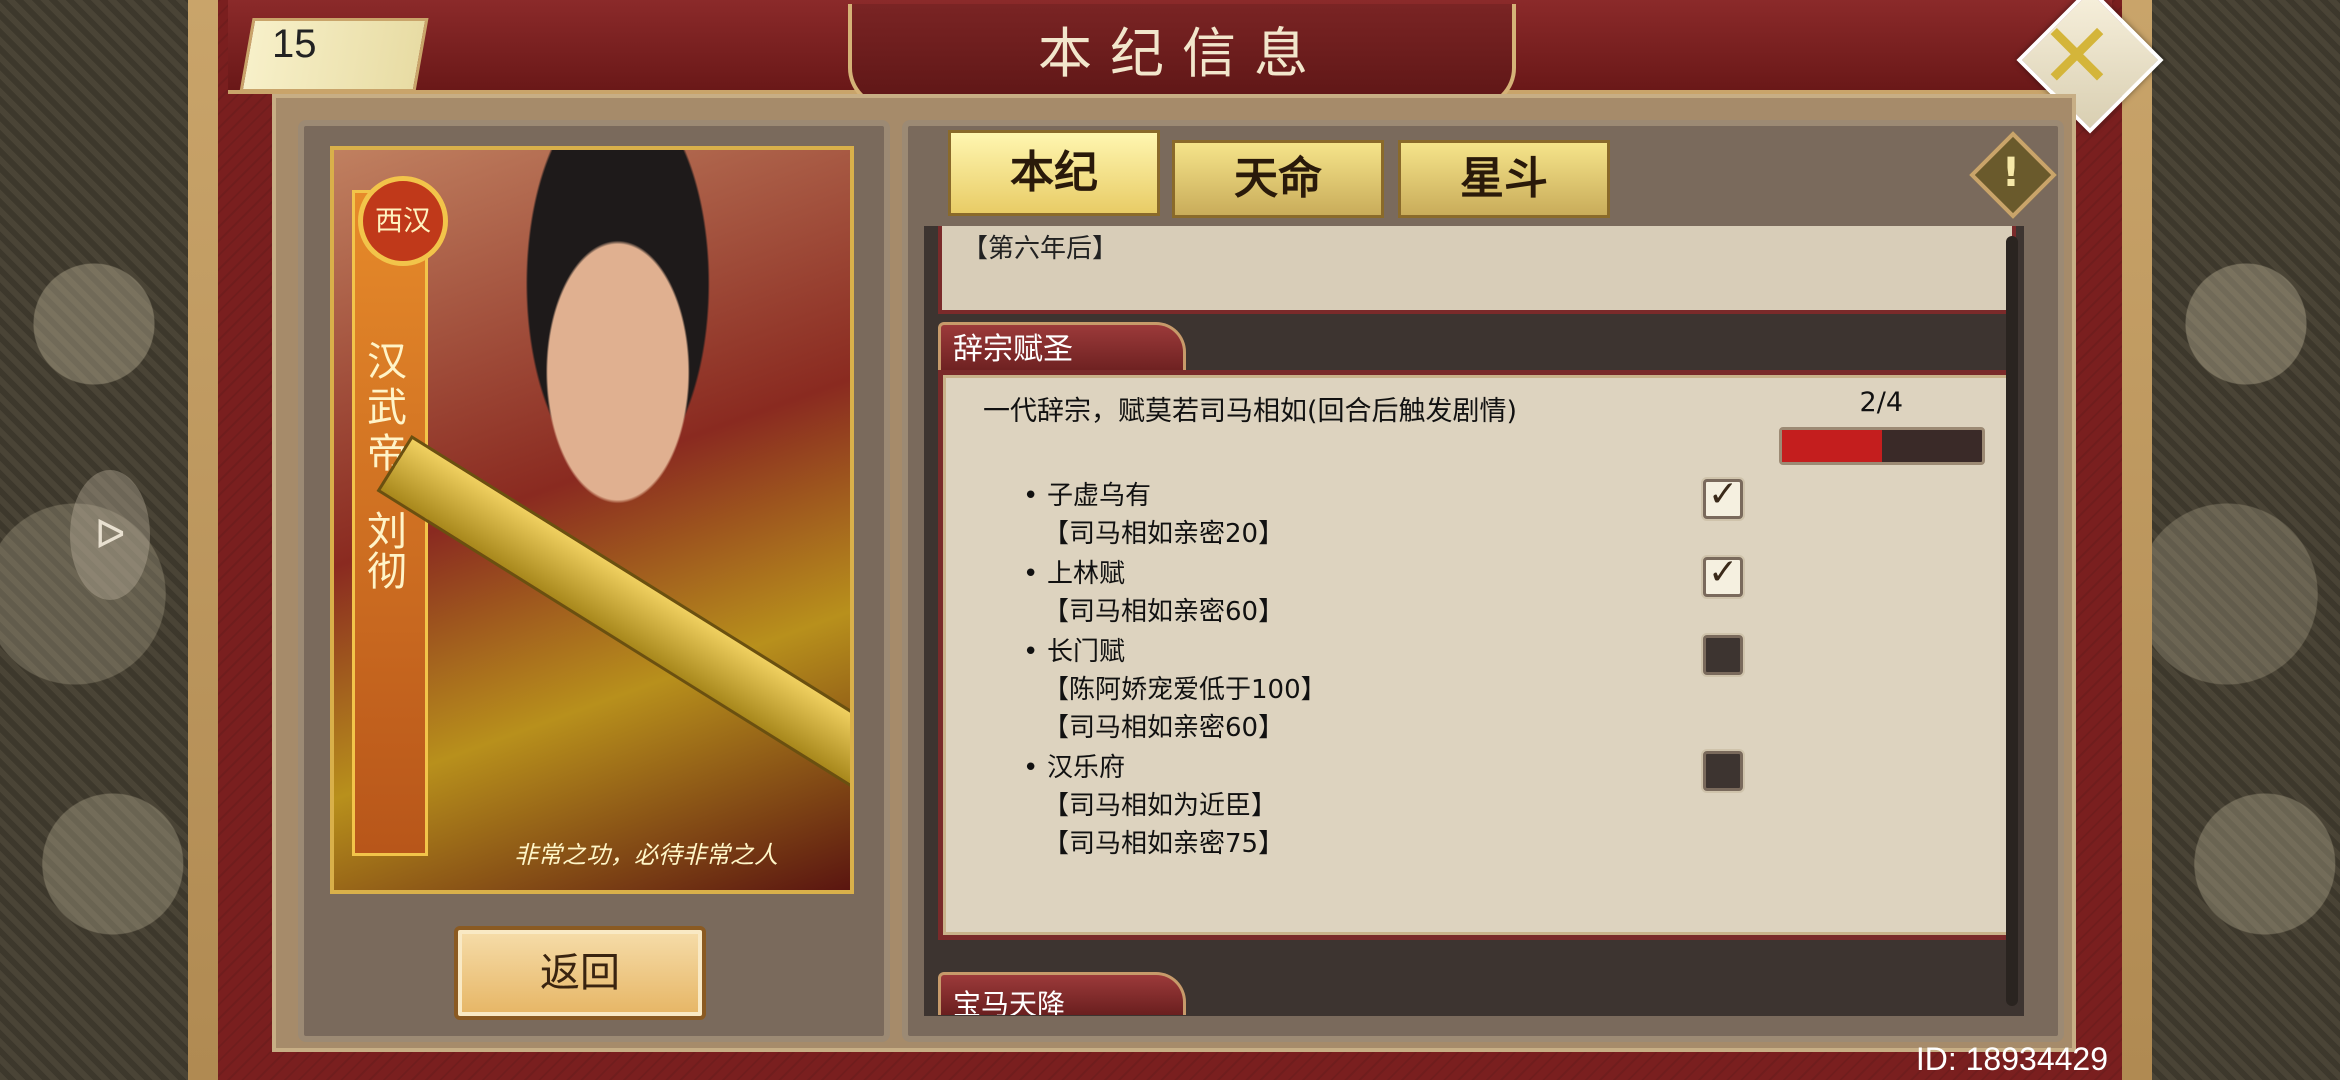 The image size is (2340, 1080). What do you see at coordinates (1054, 173) in the screenshot?
I see `tab-benji: 本纪` at bounding box center [1054, 173].